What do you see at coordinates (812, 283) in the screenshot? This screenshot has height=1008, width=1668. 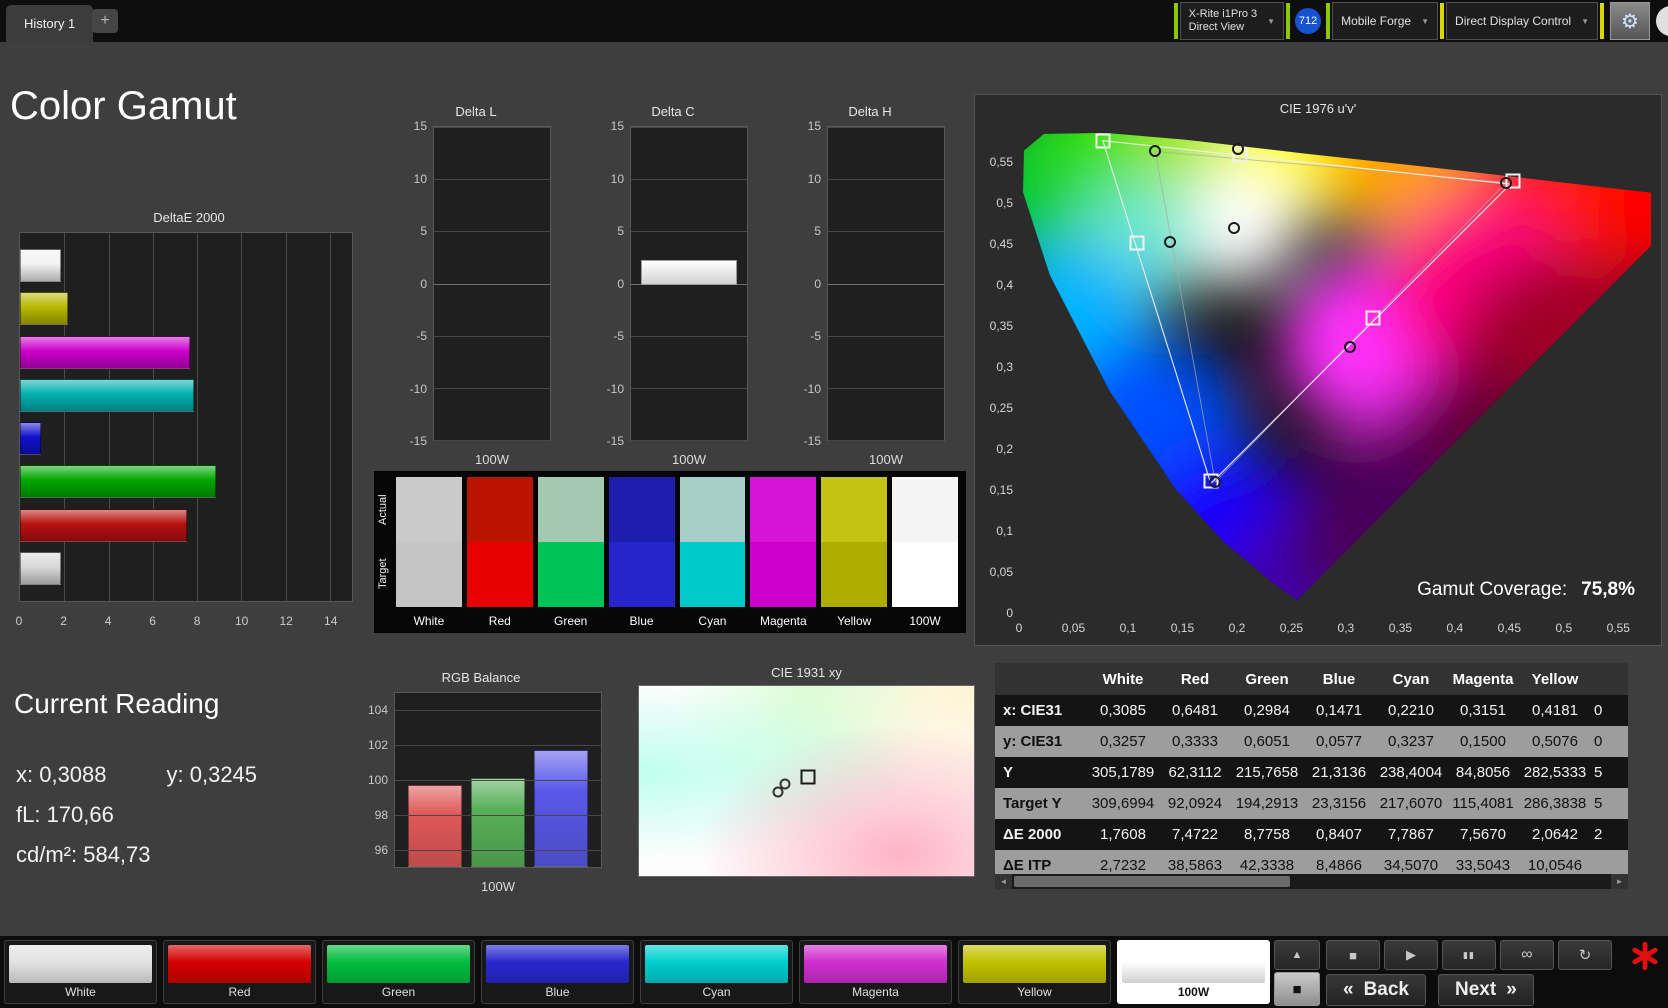 I see `delta-h-ylabels: 15 10 5 0 -5 -10 -15` at bounding box center [812, 283].